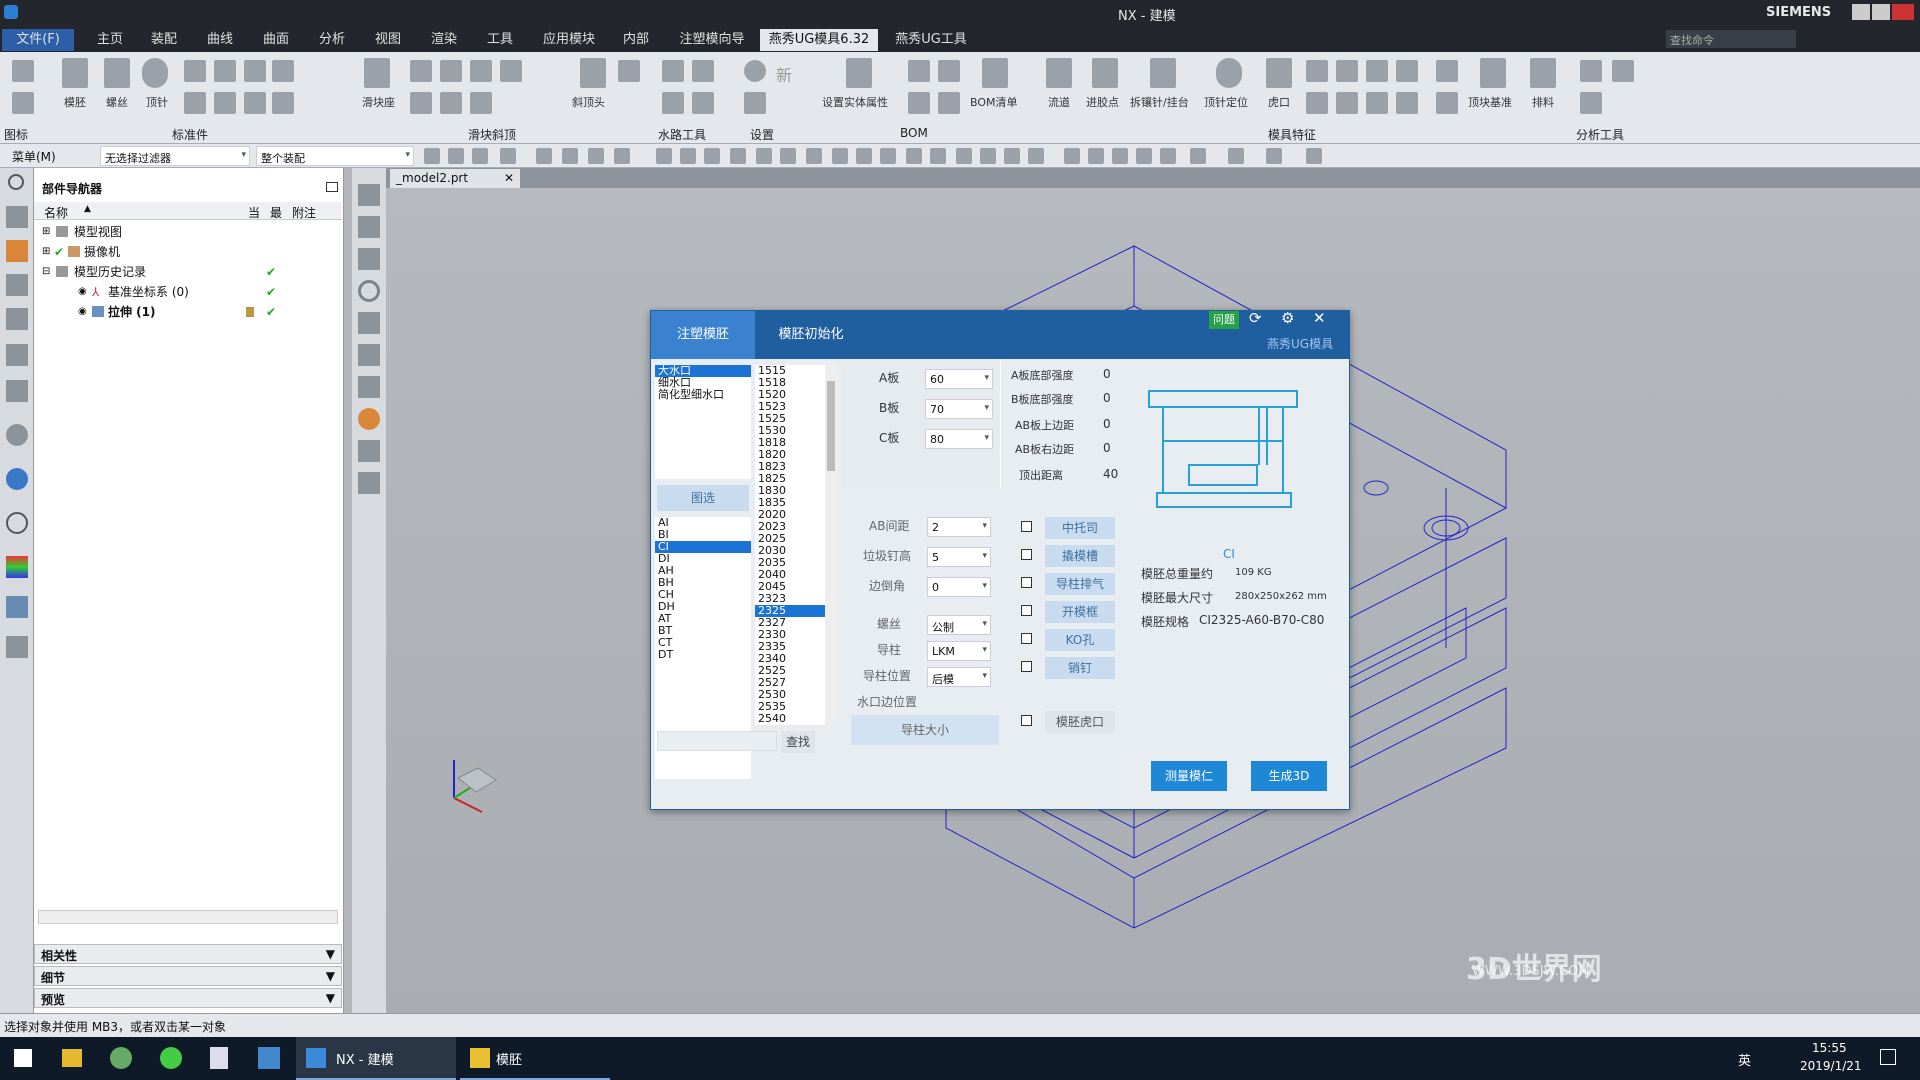  What do you see at coordinates (1744, 1059) in the screenshot?
I see `ime-indicator: 英` at bounding box center [1744, 1059].